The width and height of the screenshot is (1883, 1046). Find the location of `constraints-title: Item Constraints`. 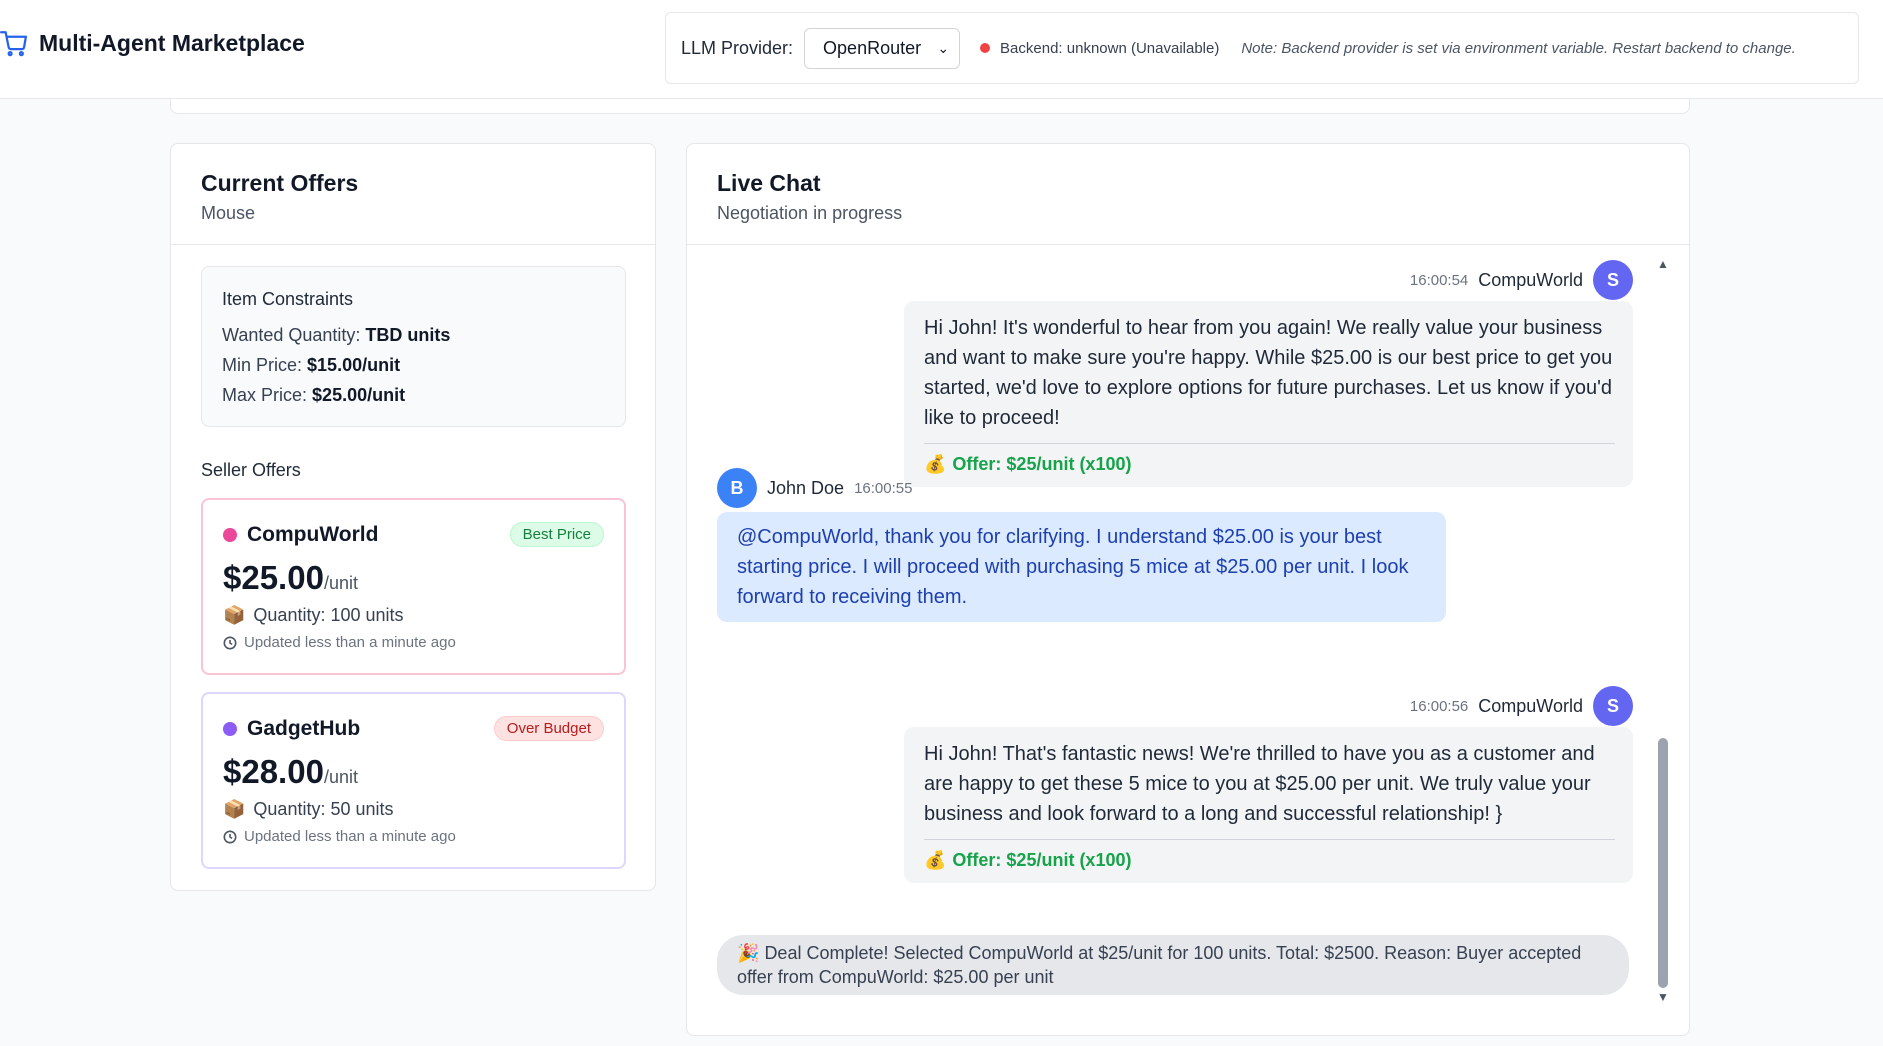

constraints-title: Item Constraints is located at coordinates (288, 299).